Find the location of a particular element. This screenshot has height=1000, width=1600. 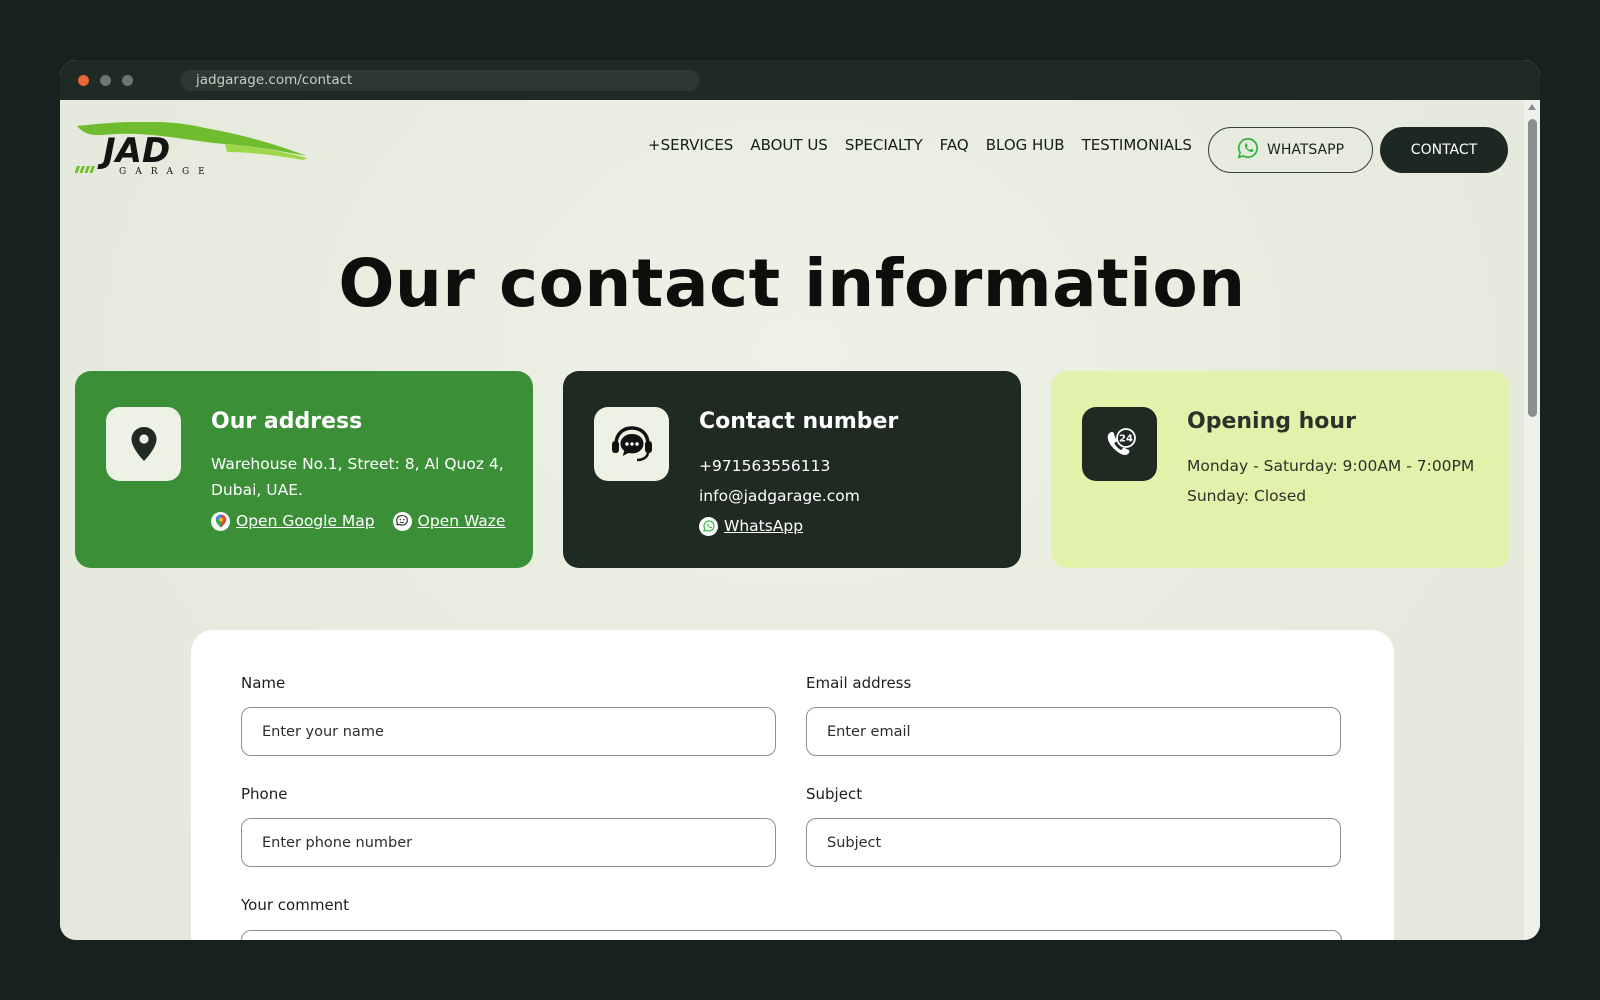

address-title: Our address is located at coordinates (287, 421).